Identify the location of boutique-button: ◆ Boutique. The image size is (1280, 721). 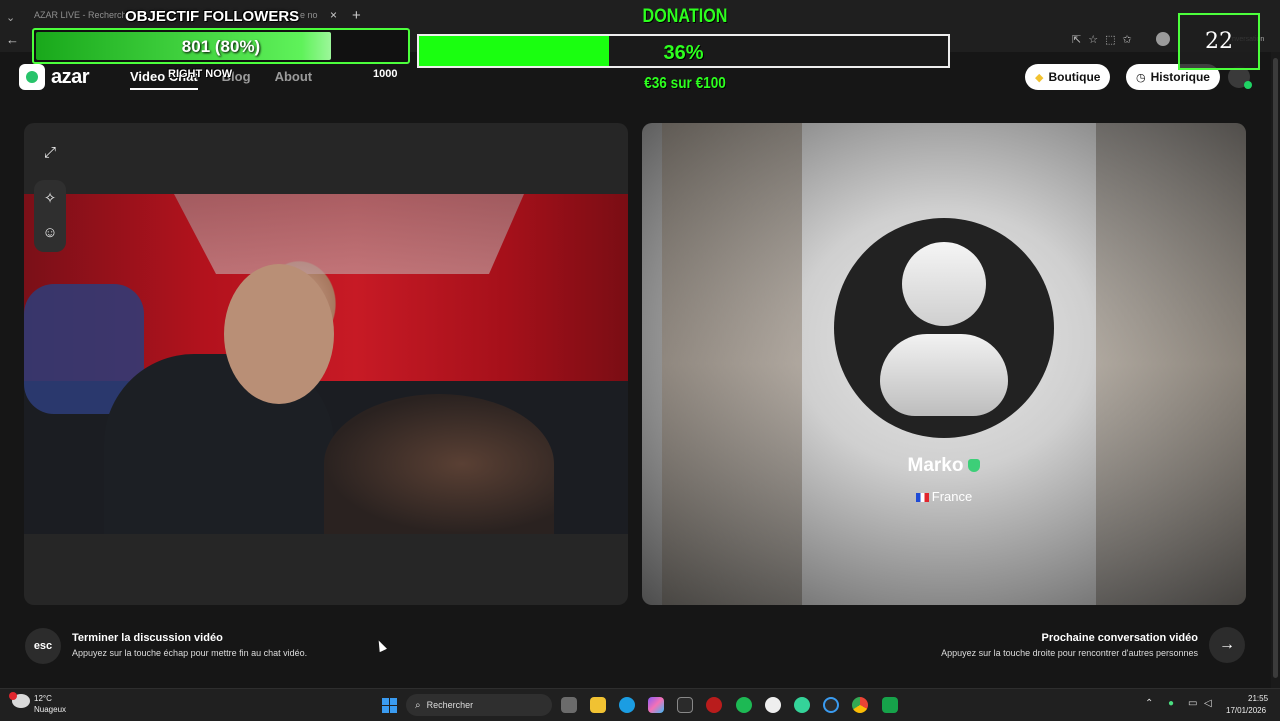
(1068, 77).